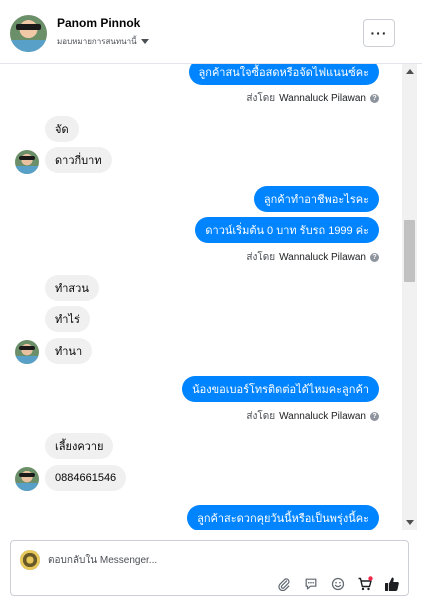 The image size is (422, 596). What do you see at coordinates (392, 584) in the screenshot?
I see `thumbs-up-icon` at bounding box center [392, 584].